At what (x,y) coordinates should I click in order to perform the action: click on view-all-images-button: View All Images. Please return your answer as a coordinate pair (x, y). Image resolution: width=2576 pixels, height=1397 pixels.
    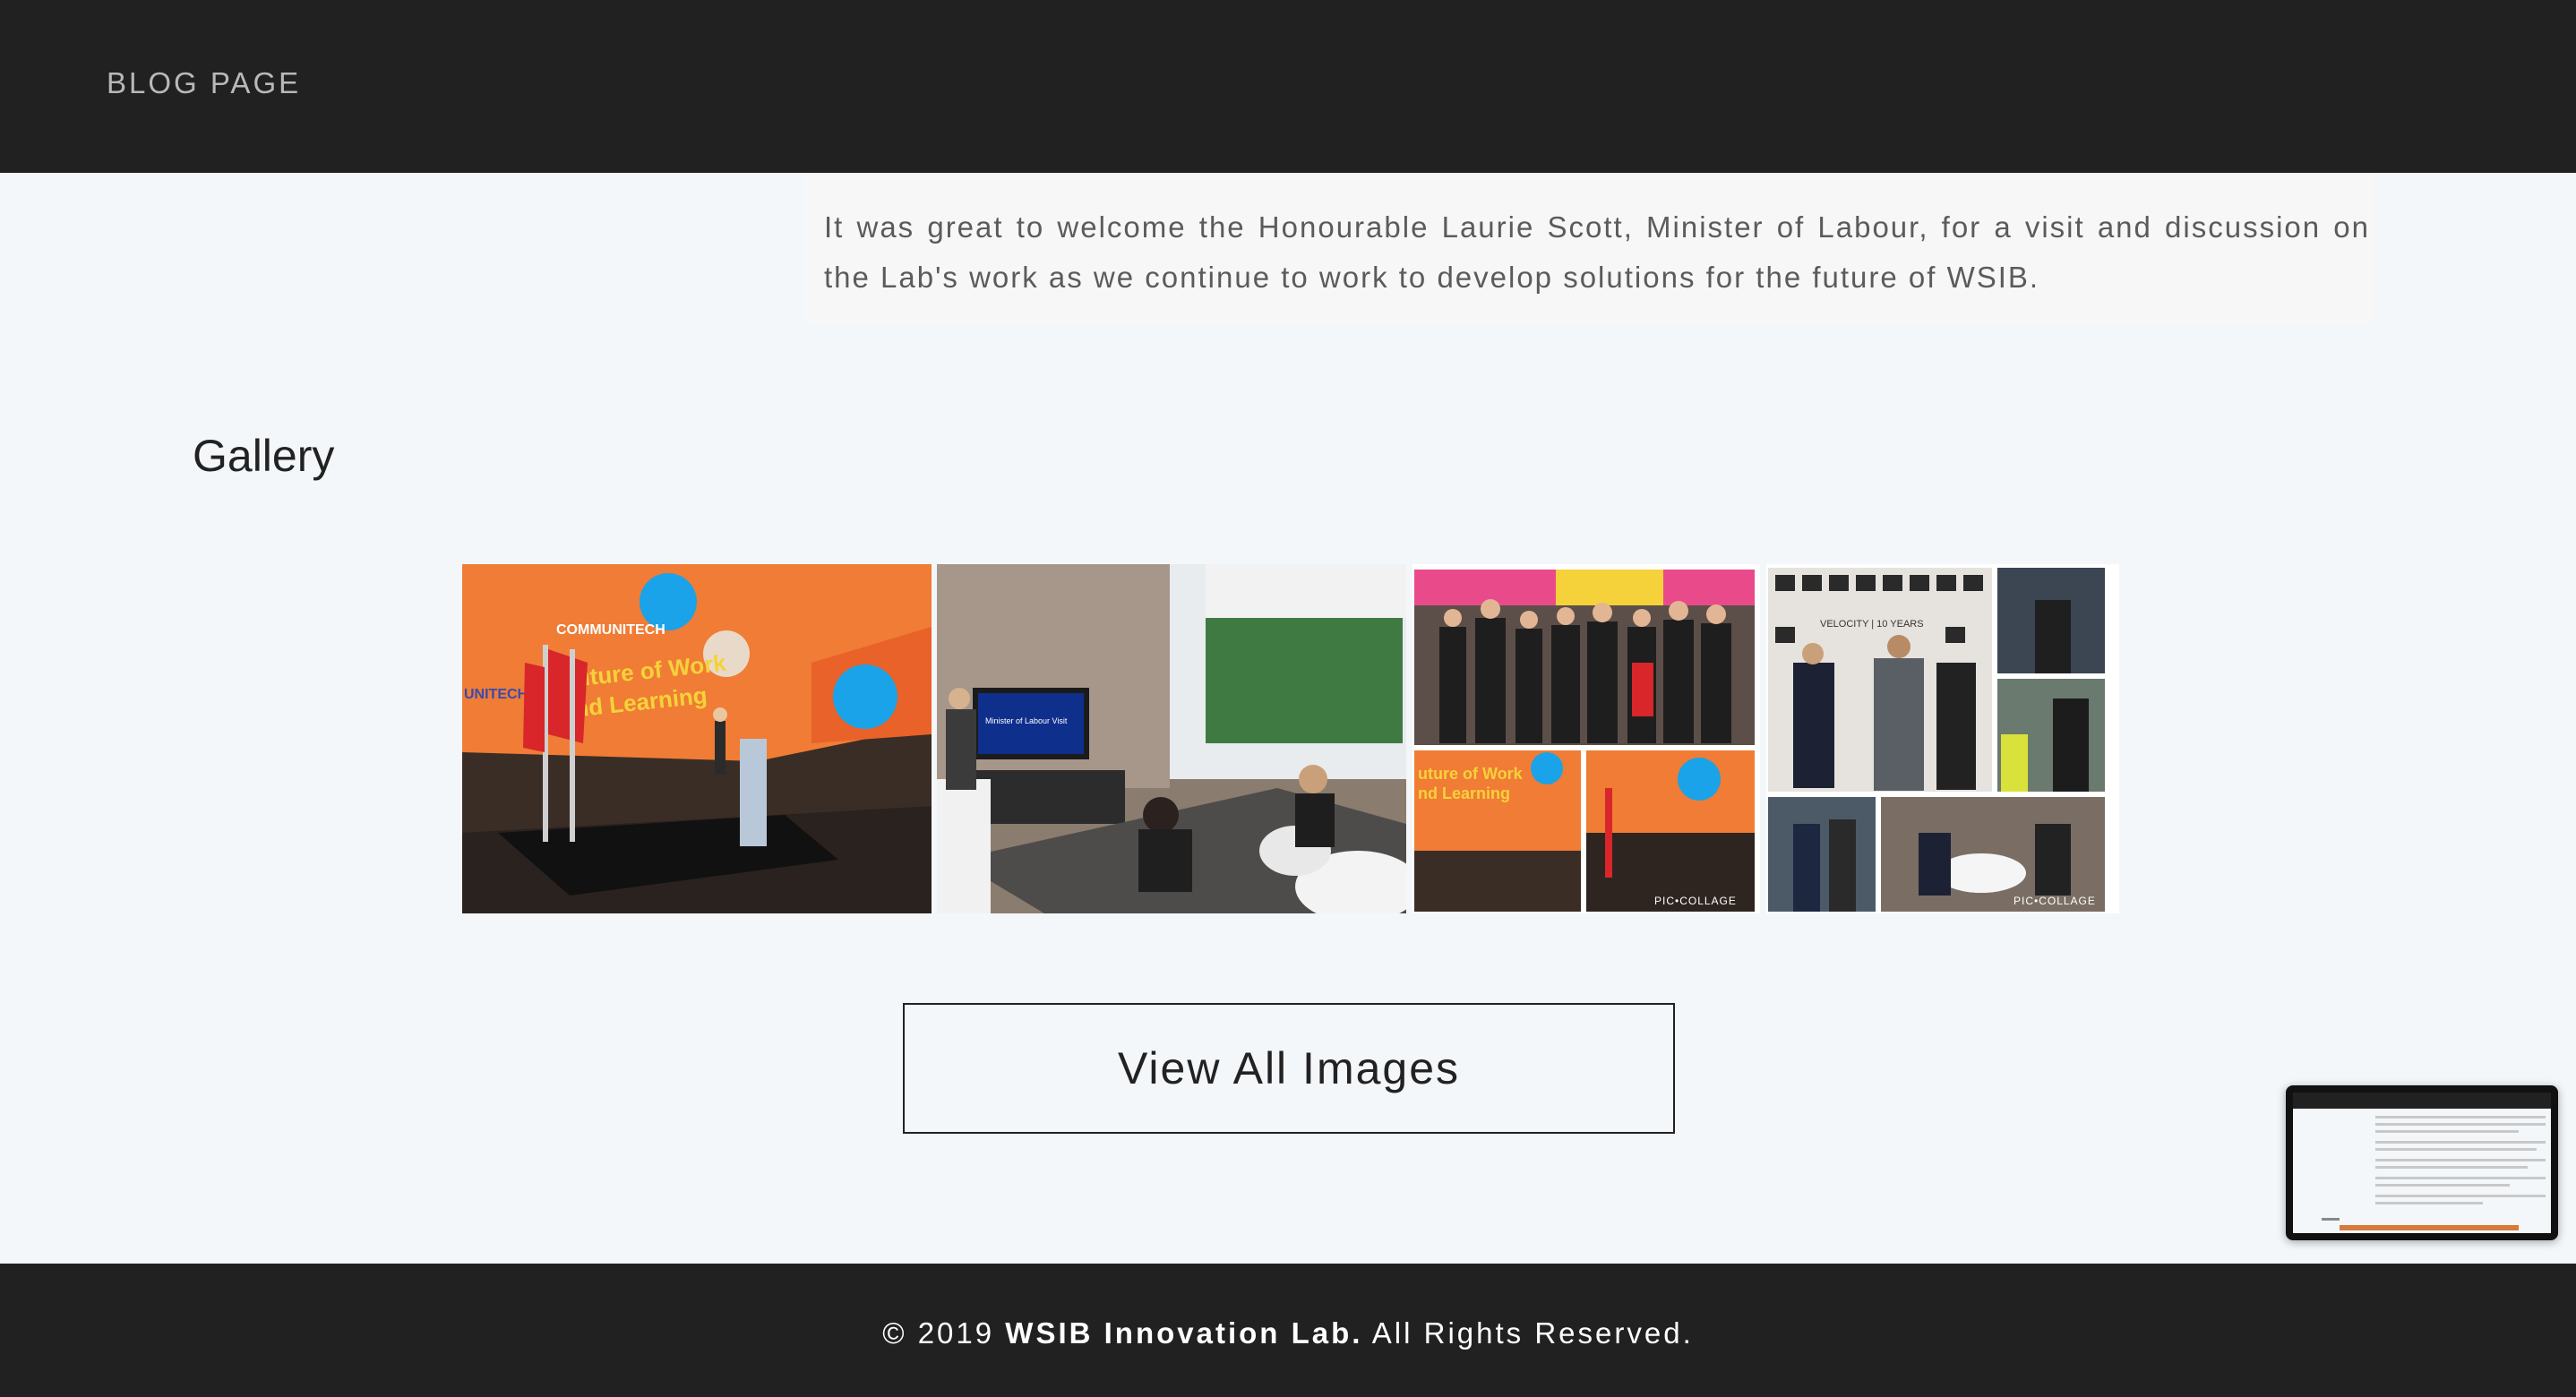
    Looking at the image, I should click on (1289, 1068).